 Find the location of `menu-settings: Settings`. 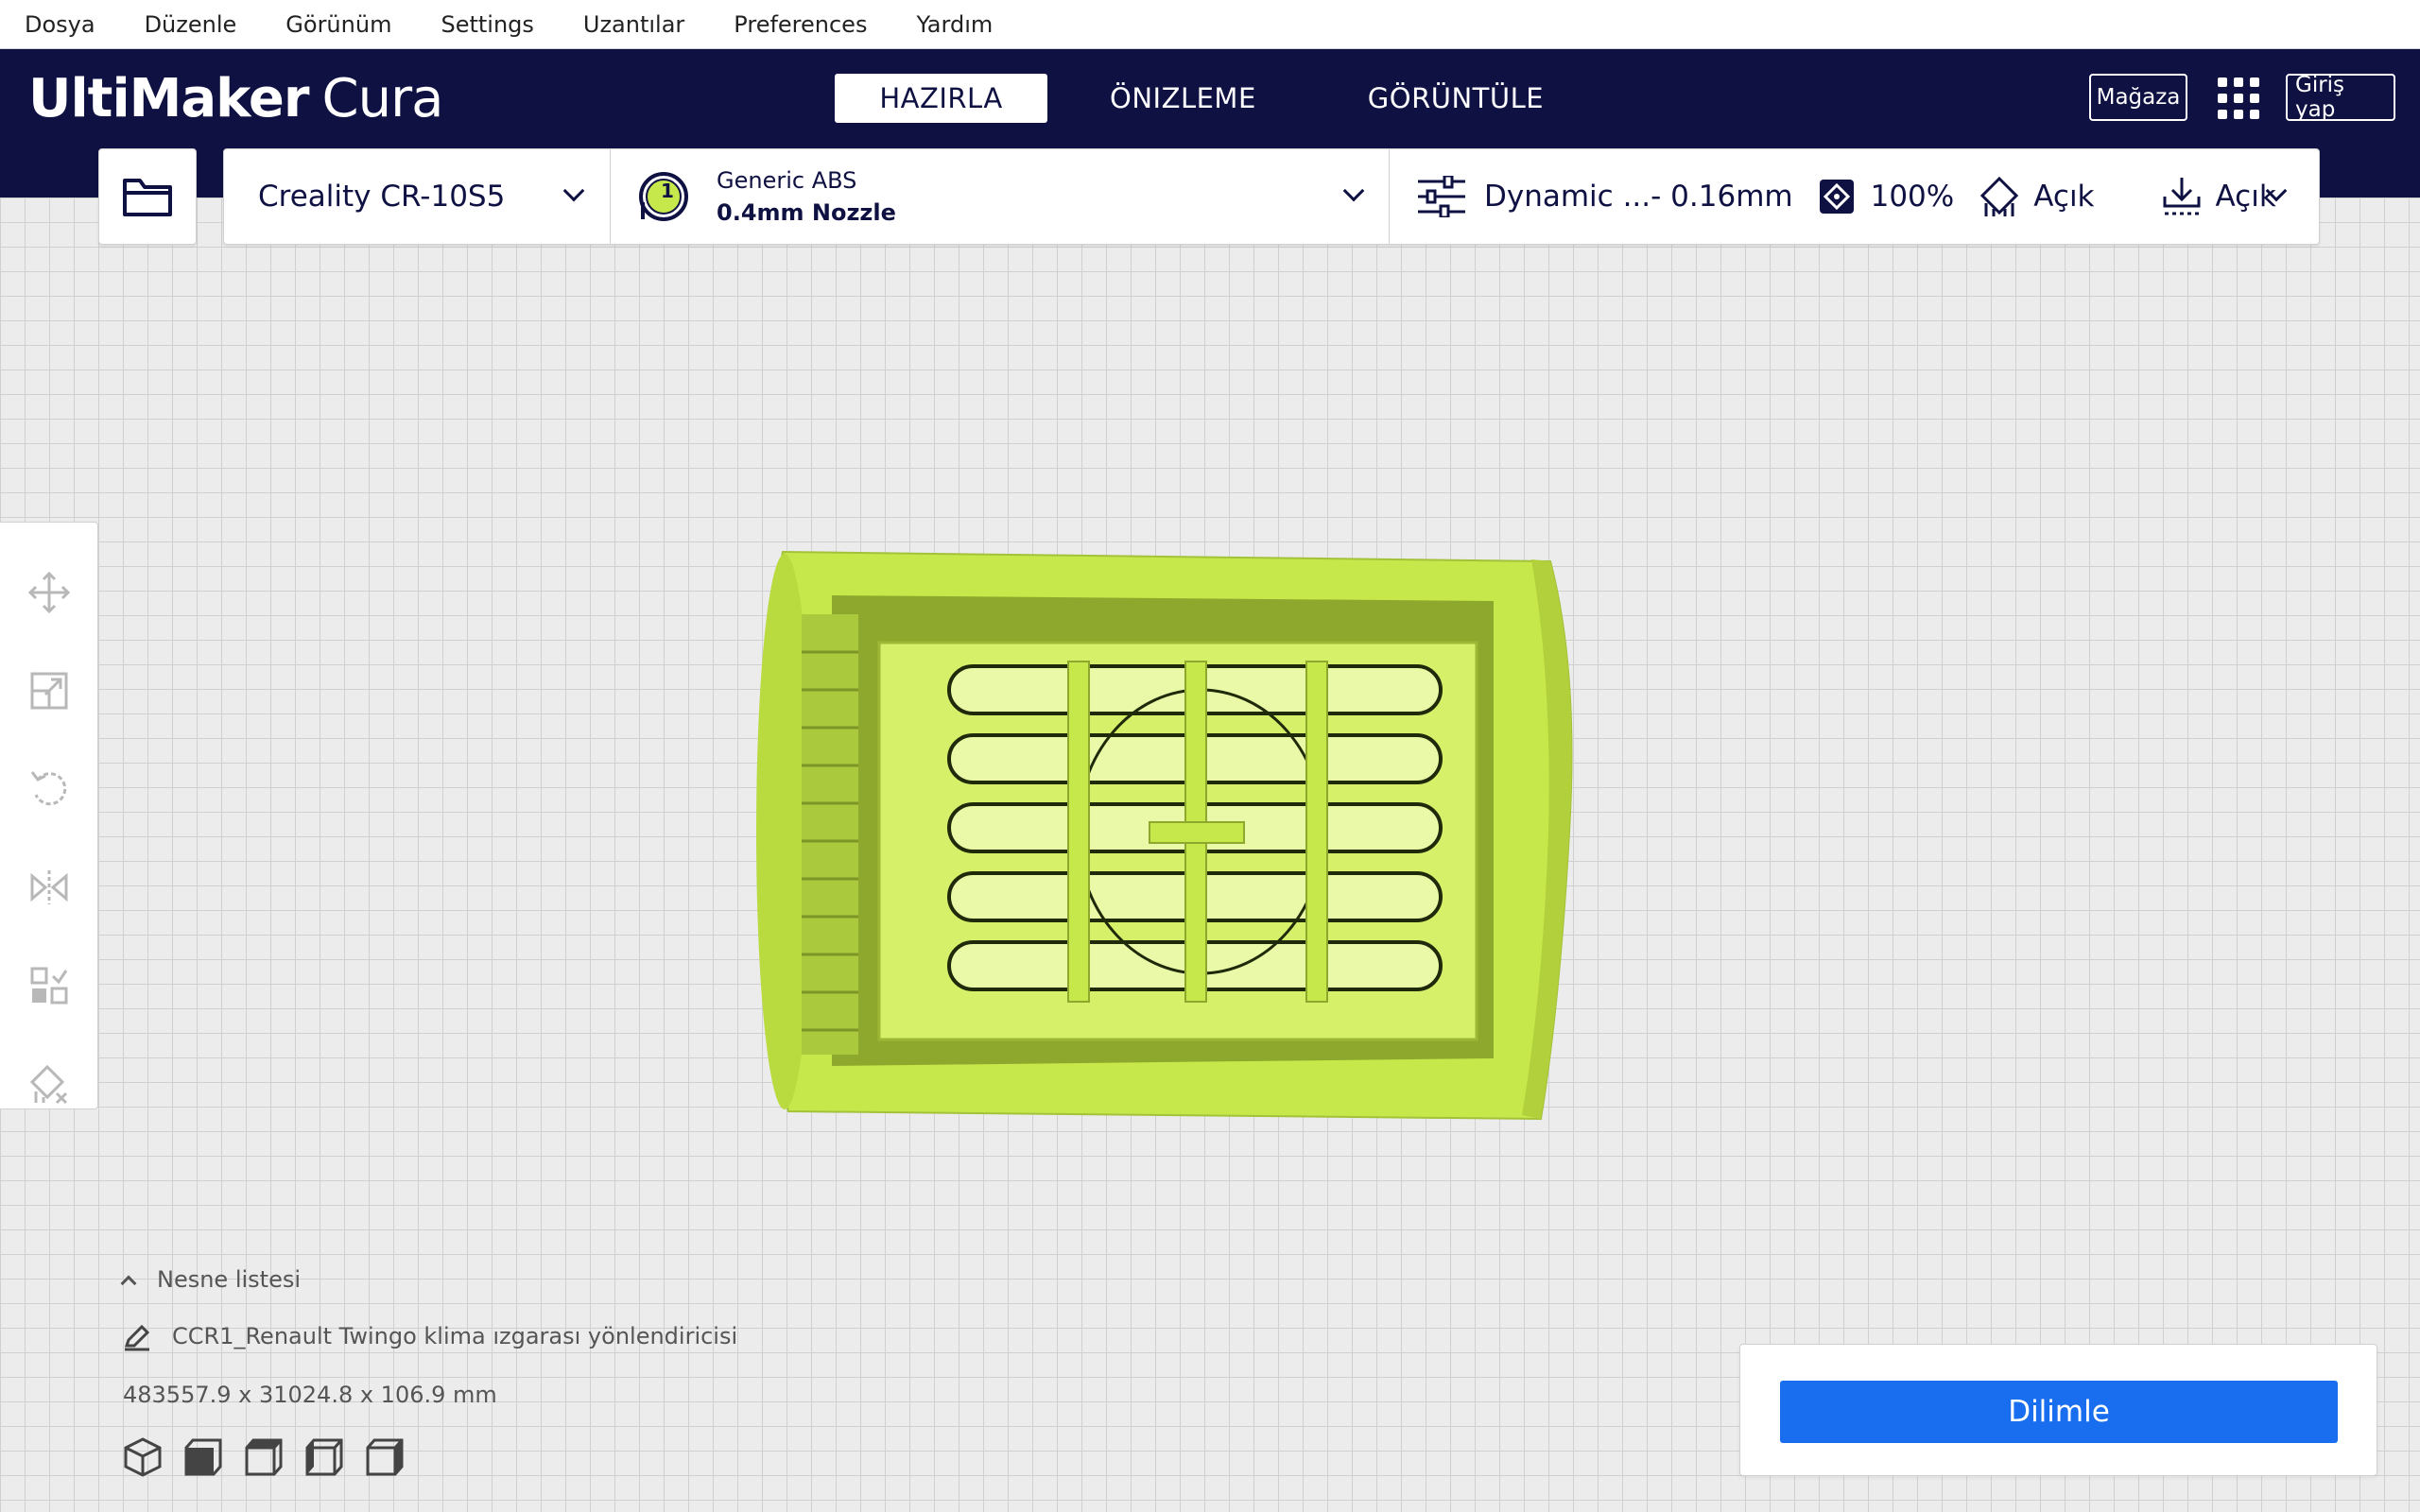

menu-settings: Settings is located at coordinates (487, 24).